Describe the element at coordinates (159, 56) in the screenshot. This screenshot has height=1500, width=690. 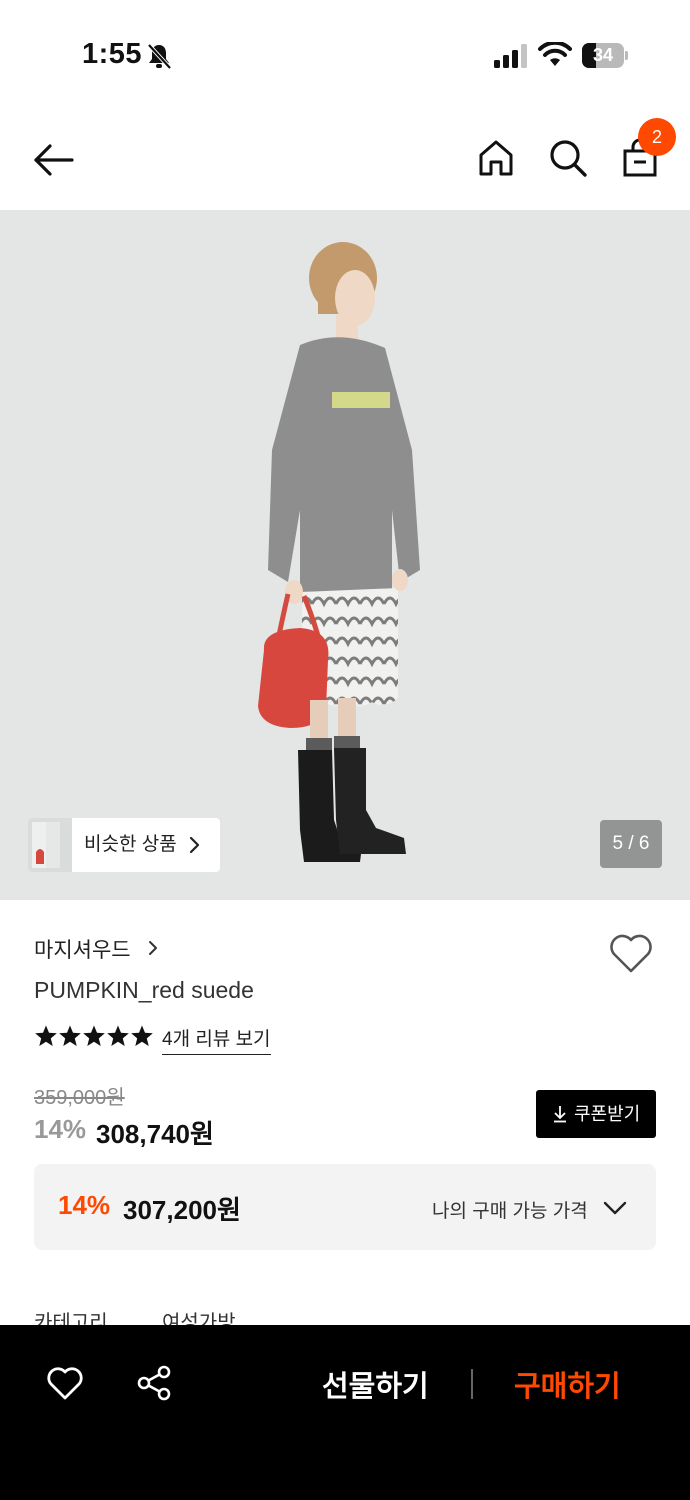
I see `bell-muted-icon` at that location.